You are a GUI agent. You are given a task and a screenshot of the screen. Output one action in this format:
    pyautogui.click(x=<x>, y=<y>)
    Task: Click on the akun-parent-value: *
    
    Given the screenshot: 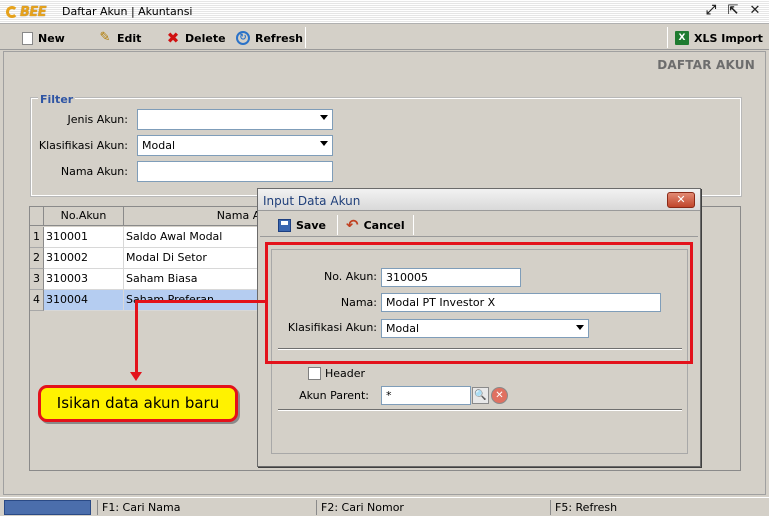 What is the action you would take?
    pyautogui.click(x=389, y=395)
    